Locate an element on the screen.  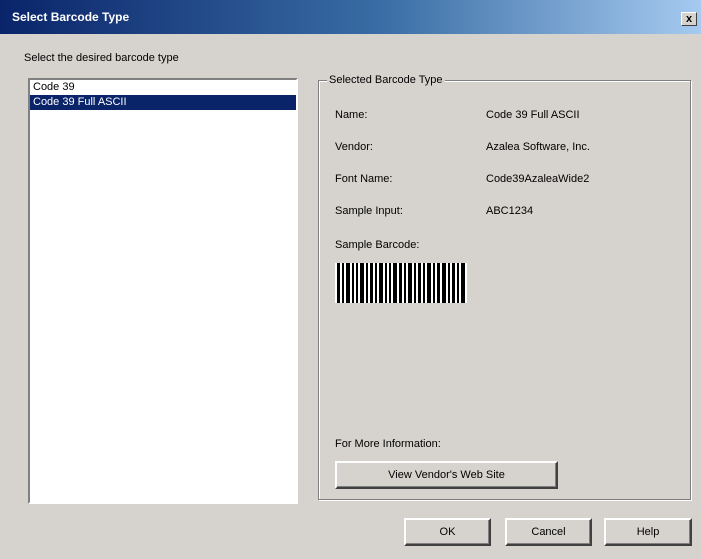
window-title: Select Barcode Type is located at coordinates (71, 17).